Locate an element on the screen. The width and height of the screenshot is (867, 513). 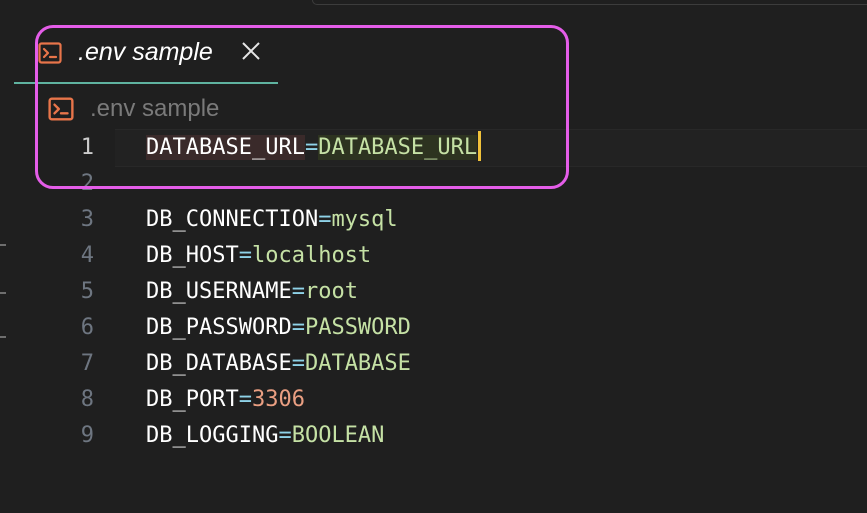
env-key: DB_PORT is located at coordinates (192, 399).